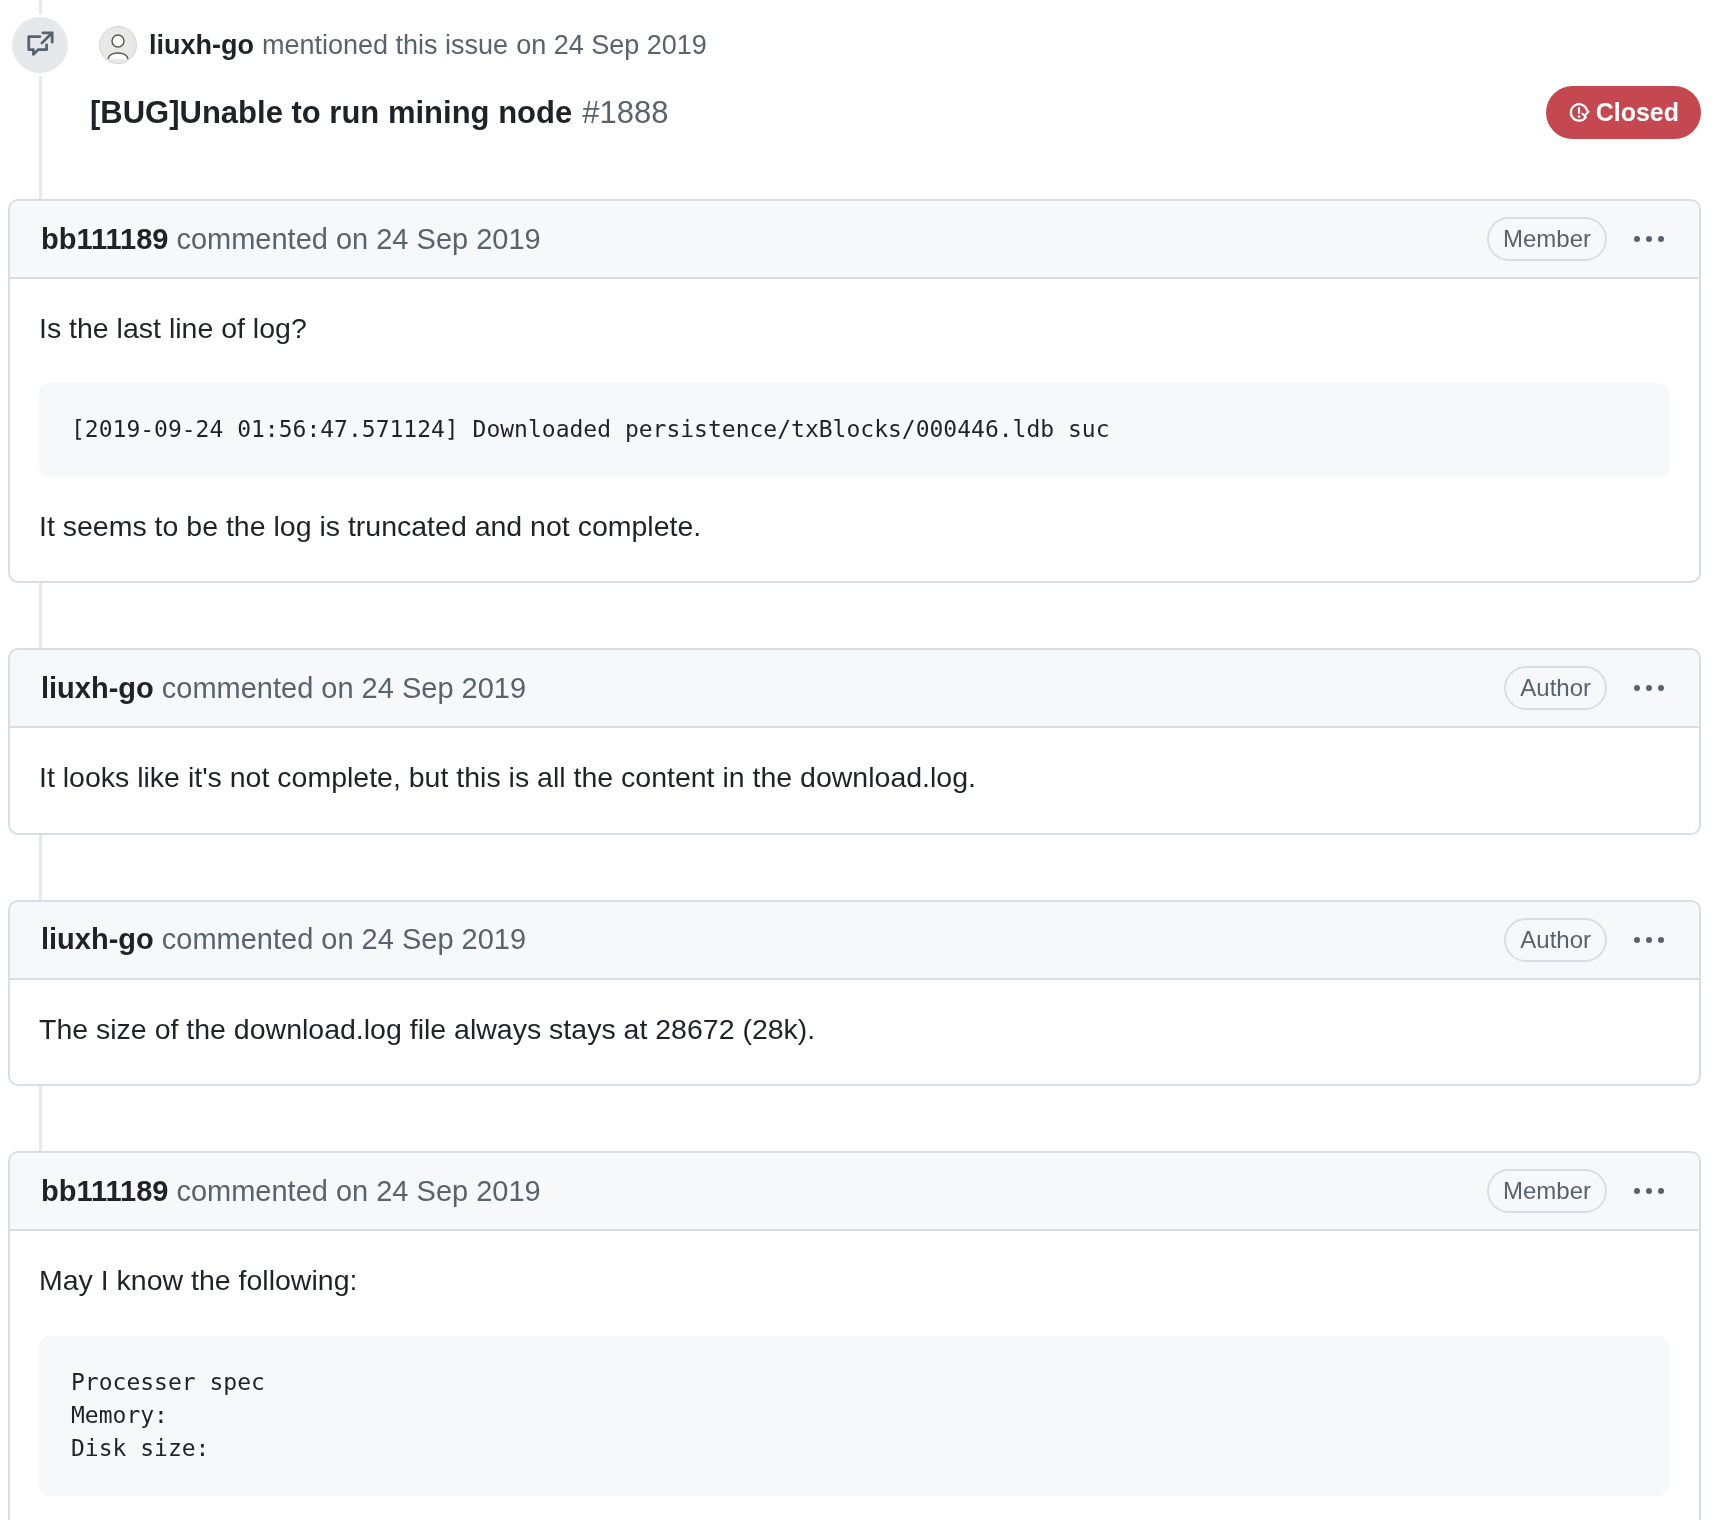 This screenshot has width=1716, height=1520. I want to click on code-block: Processer spec Memory: Disk size:, so click(854, 1415).